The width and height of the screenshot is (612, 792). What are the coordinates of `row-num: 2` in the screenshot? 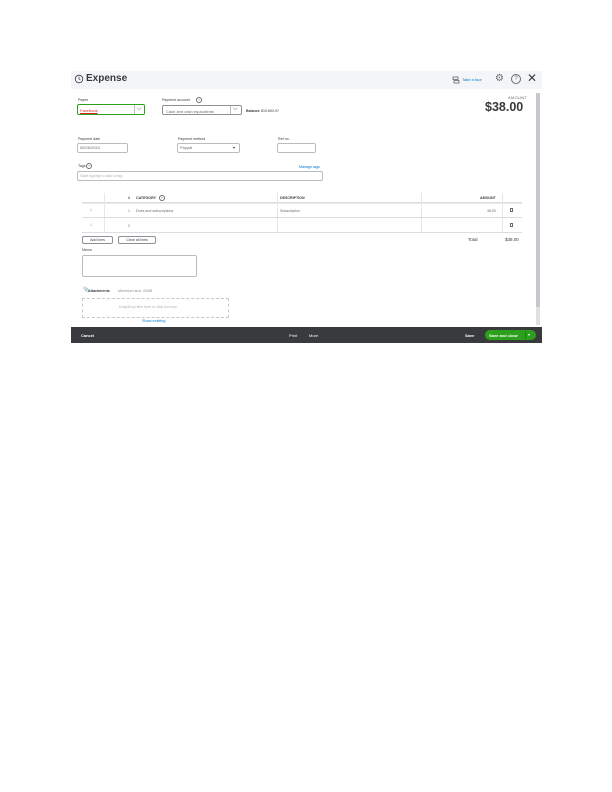 It's located at (129, 226).